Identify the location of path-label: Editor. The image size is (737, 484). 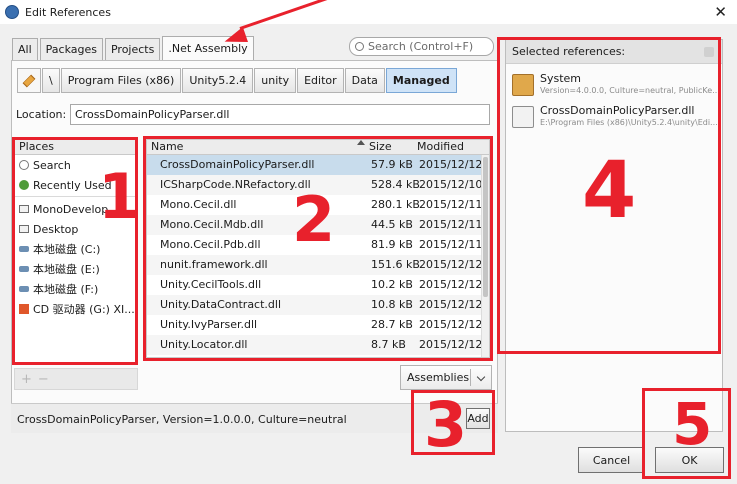
(320, 80).